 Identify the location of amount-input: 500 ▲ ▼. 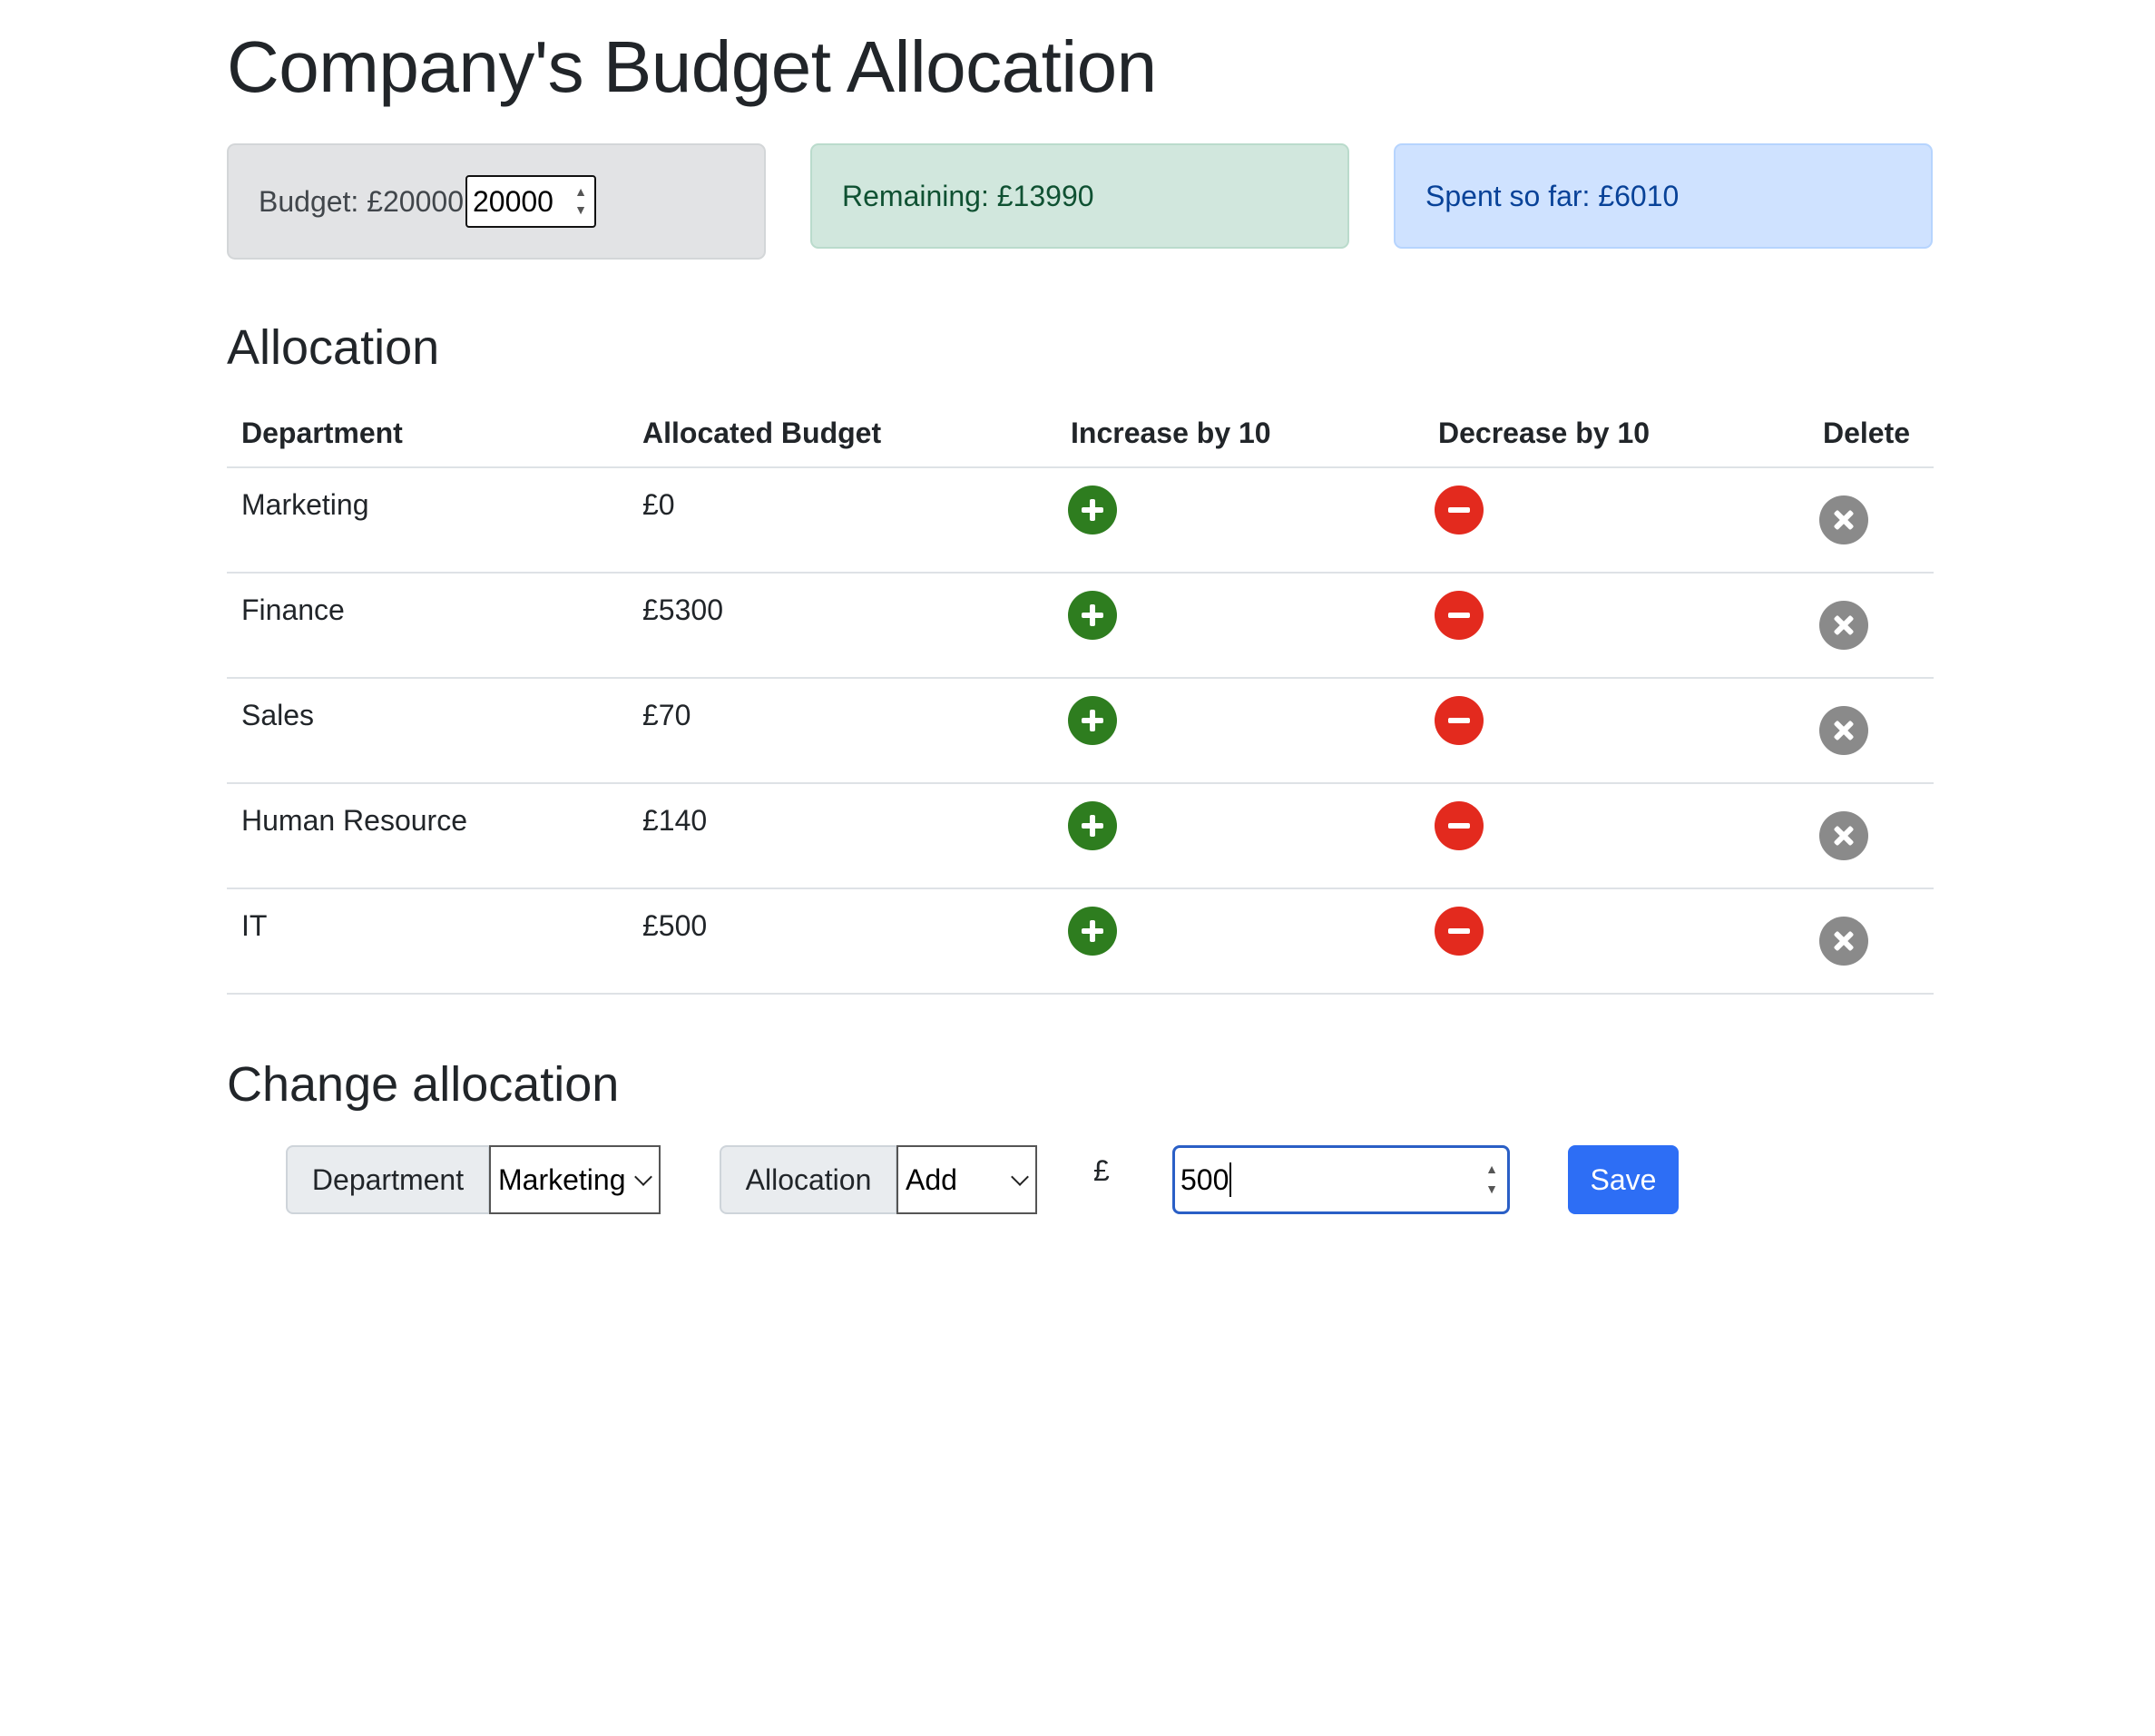
(1341, 1179).